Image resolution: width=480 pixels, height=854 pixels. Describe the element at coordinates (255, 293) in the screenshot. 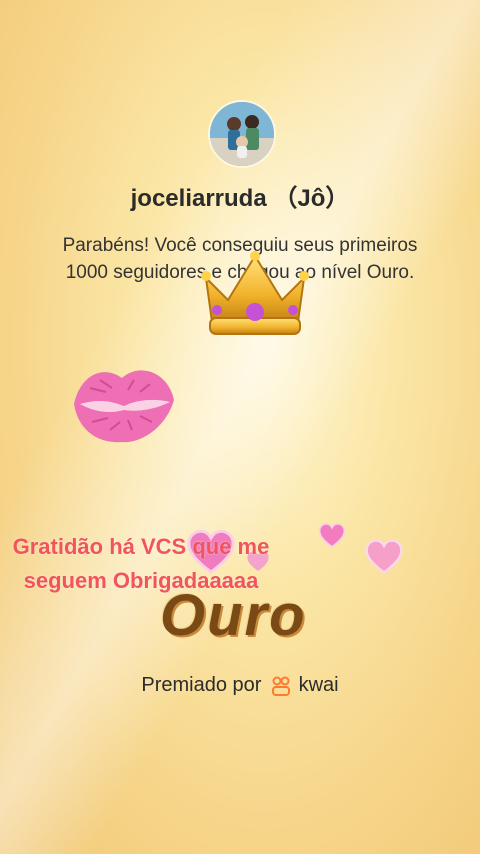

I see `crown-icon` at that location.